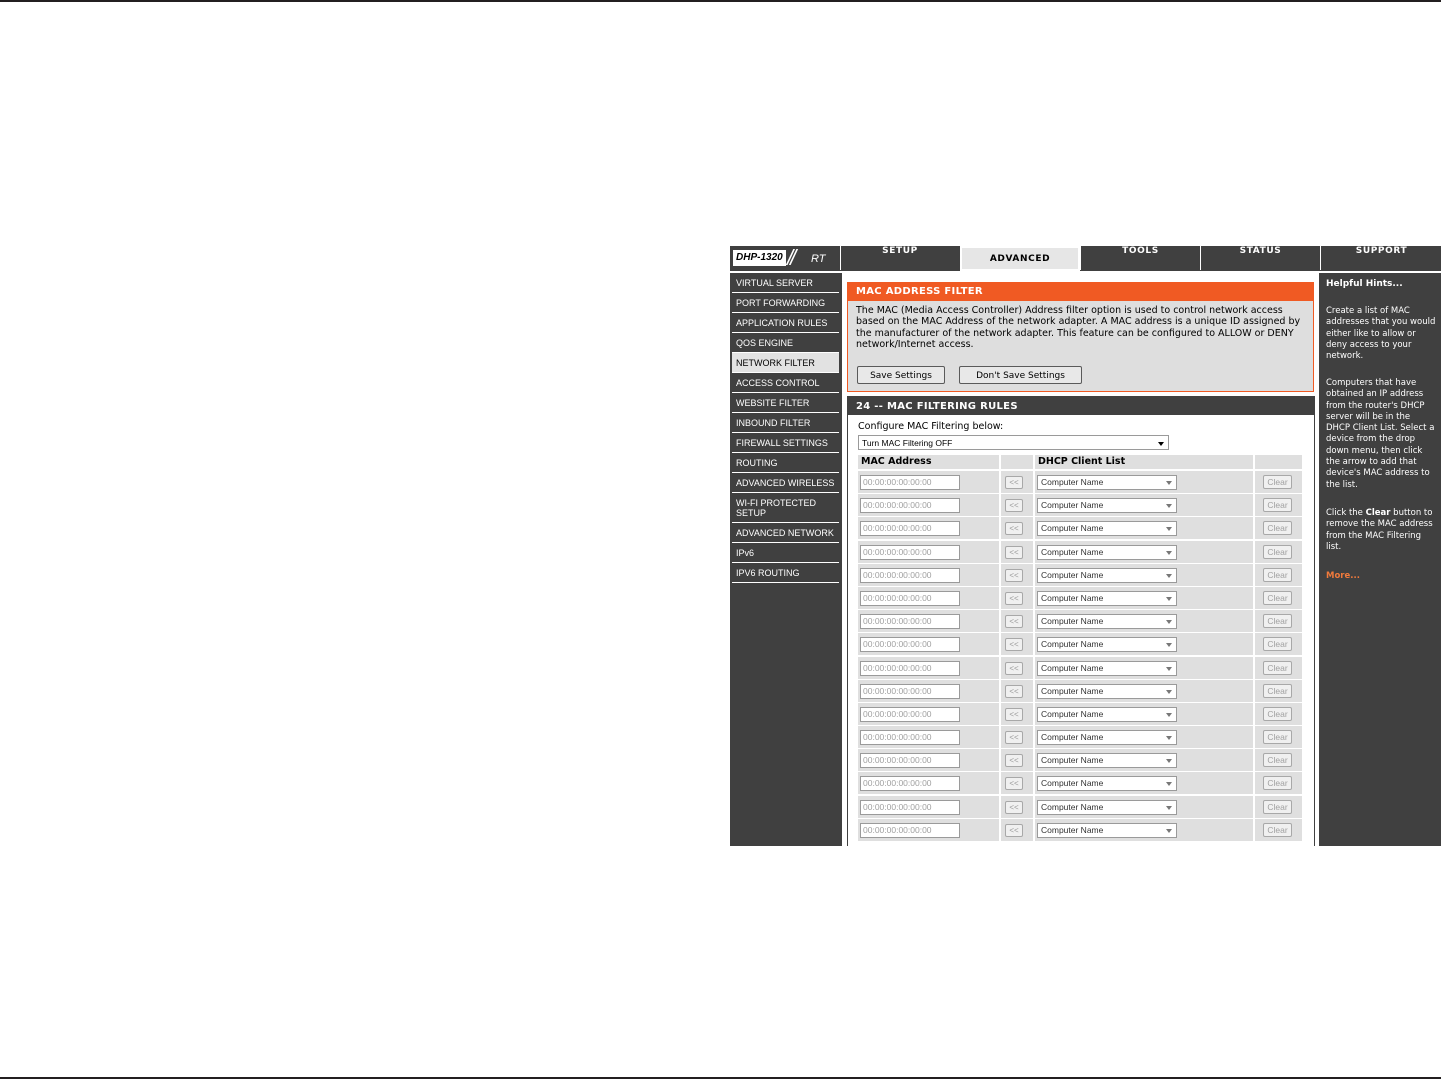 The width and height of the screenshot is (1441, 1081). Describe the element at coordinates (785, 533) in the screenshot. I see `sidebar-item: ADVANCED NETWORK` at that location.